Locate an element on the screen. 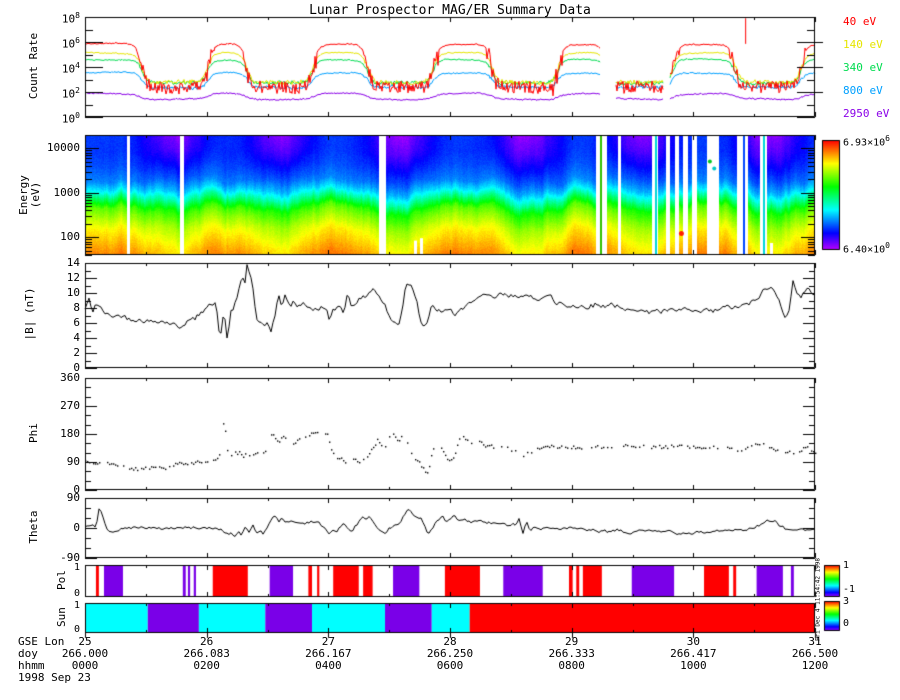 The width and height of the screenshot is (900, 700). sun-strip is located at coordinates (450, 618).